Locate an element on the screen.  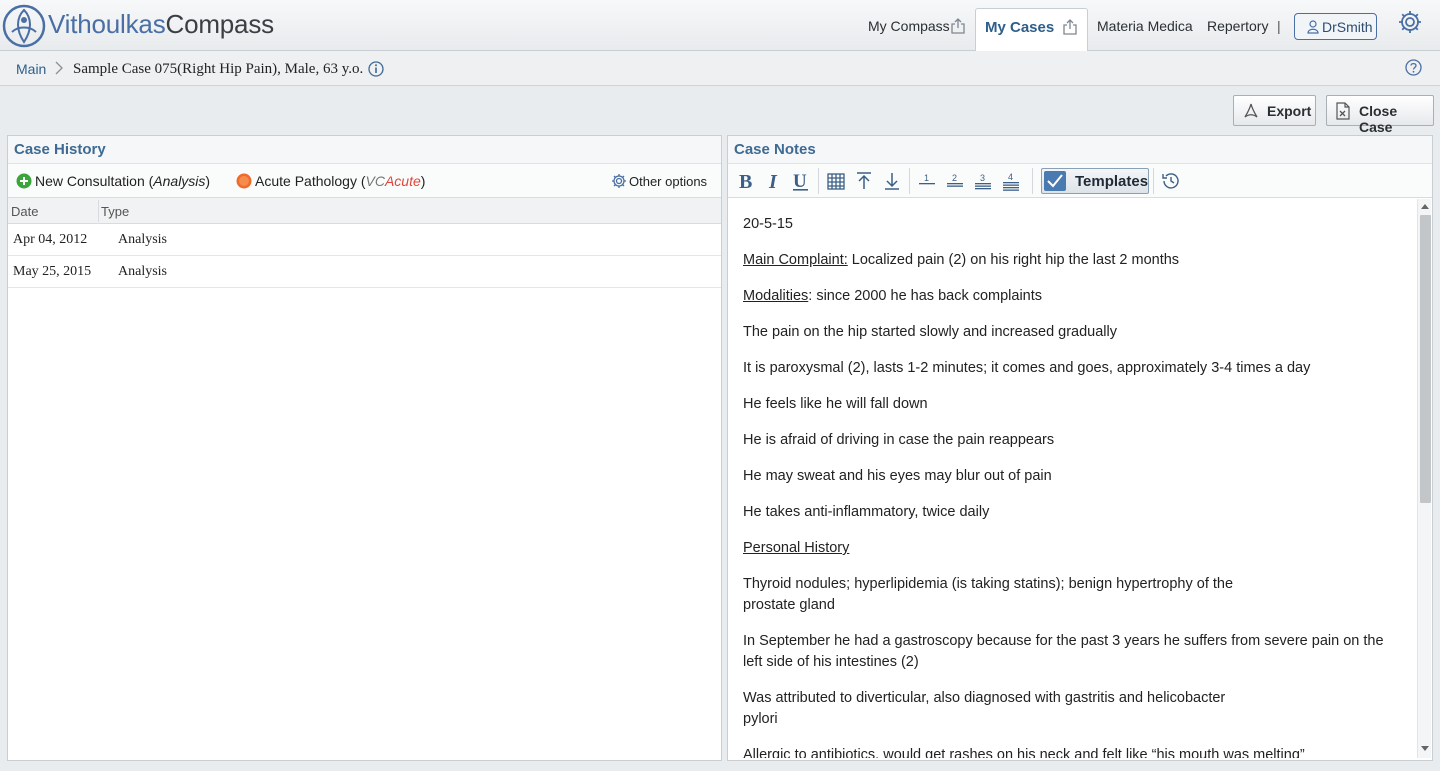
notes-scrollbar is located at coordinates (1424, 478).